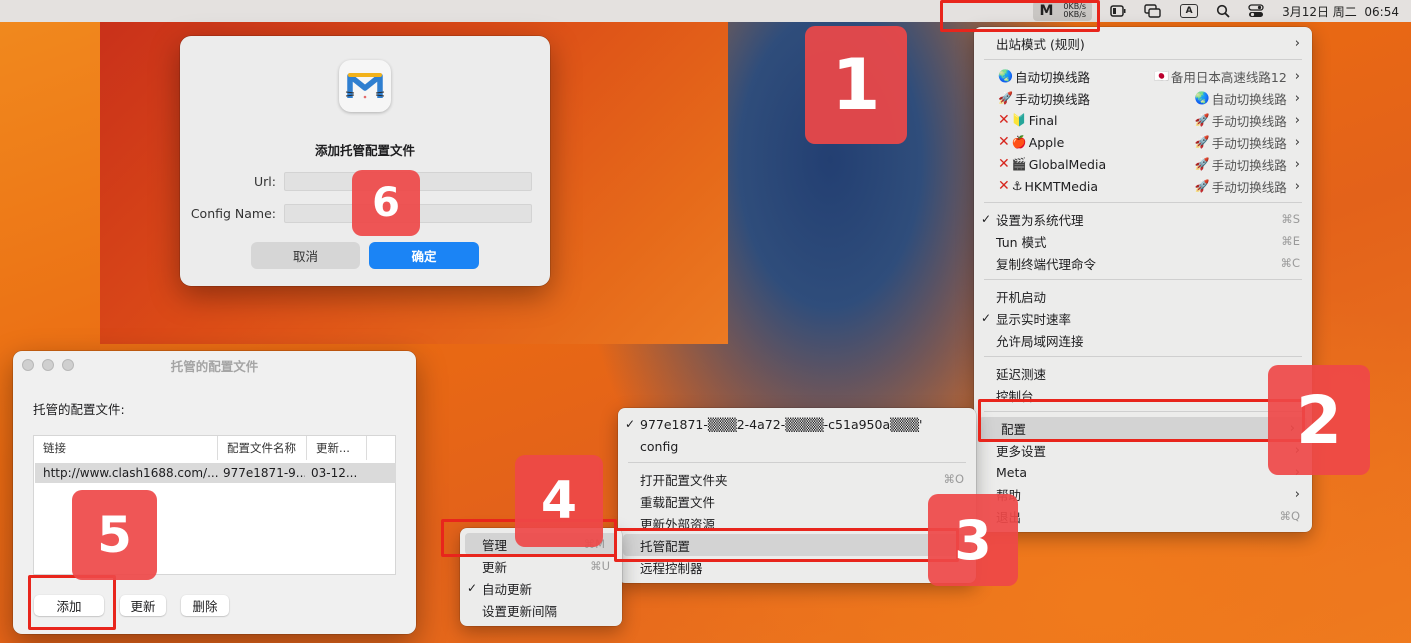  I want to click on help-item: 帮助 ›, so click(1143, 494).